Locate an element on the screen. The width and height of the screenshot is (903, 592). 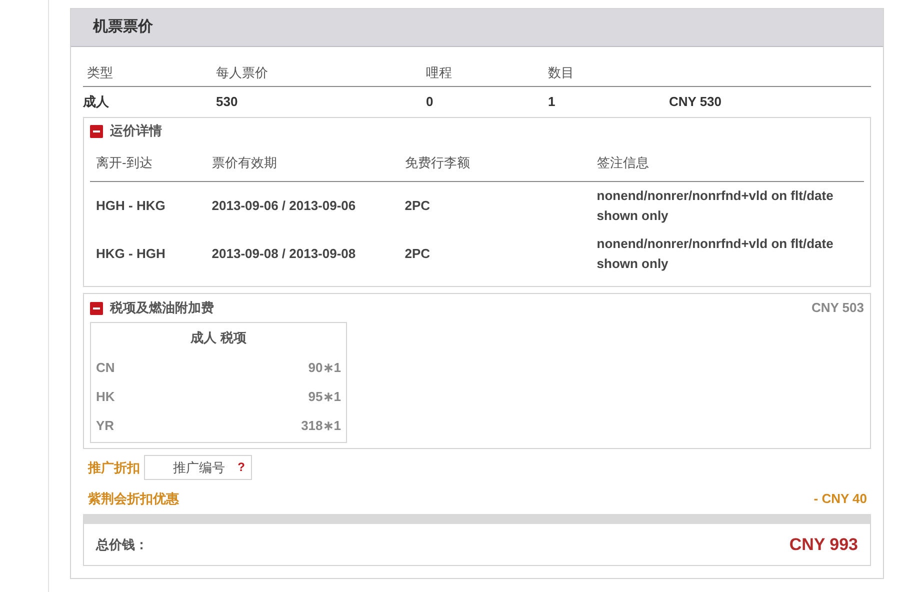
tax-code: CN is located at coordinates (105, 367).